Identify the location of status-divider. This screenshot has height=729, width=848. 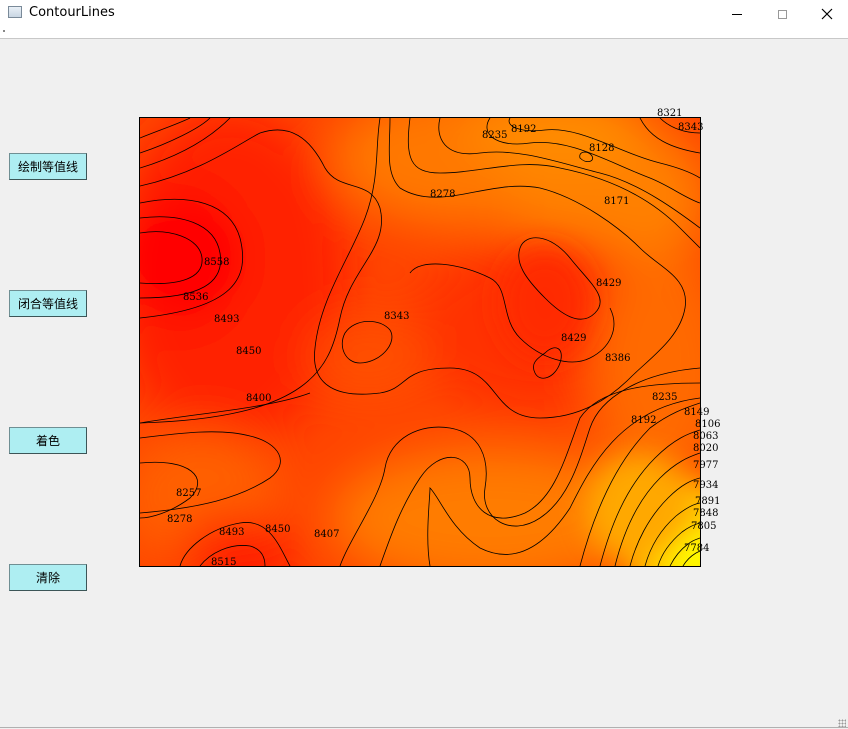
(424, 727).